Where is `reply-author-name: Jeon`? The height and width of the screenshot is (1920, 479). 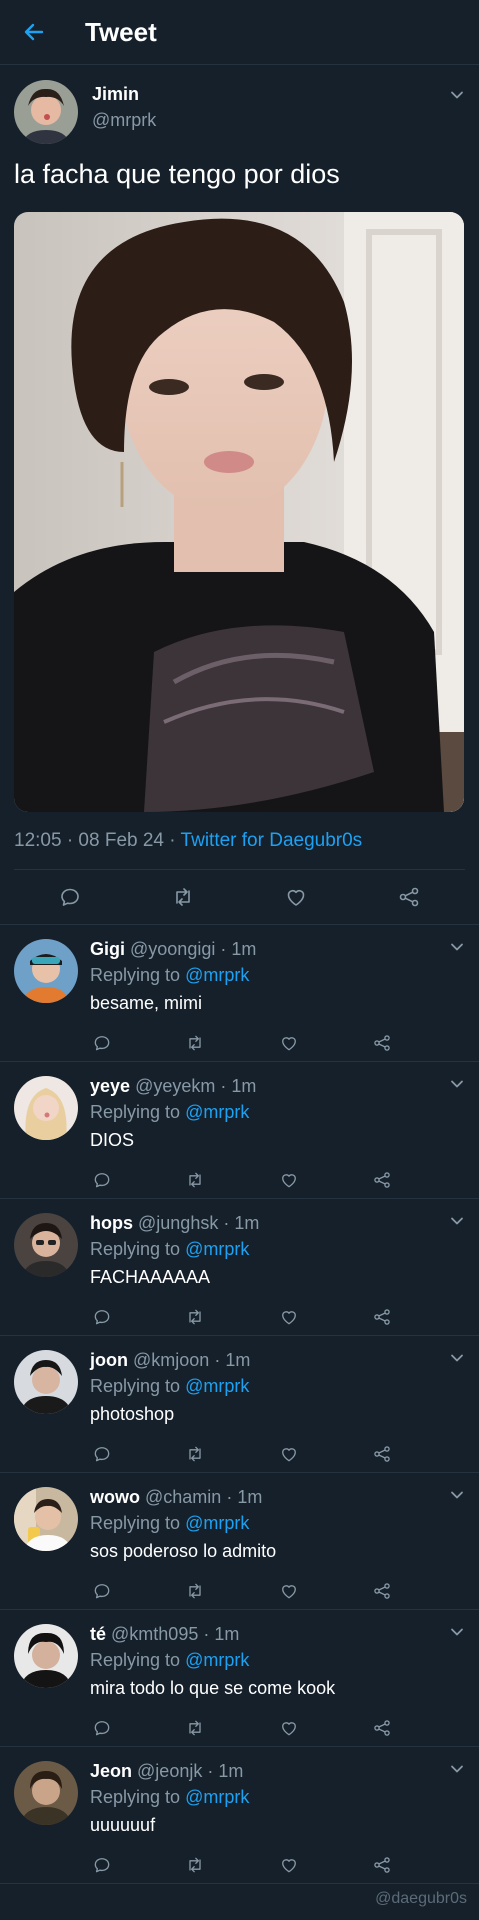 reply-author-name: Jeon is located at coordinates (111, 1771).